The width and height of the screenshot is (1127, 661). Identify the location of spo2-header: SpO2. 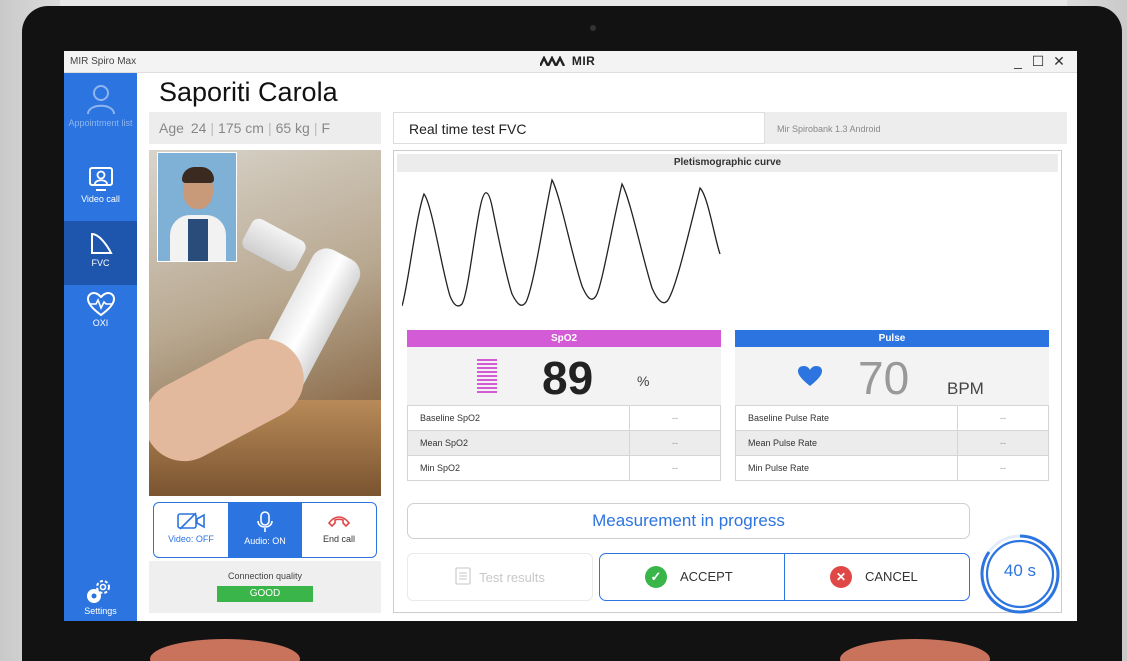
(564, 338).